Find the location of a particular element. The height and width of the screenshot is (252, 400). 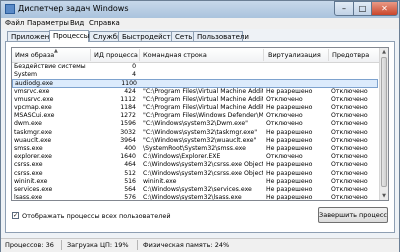

column-prevention: Предотвра is located at coordinates (350, 55).